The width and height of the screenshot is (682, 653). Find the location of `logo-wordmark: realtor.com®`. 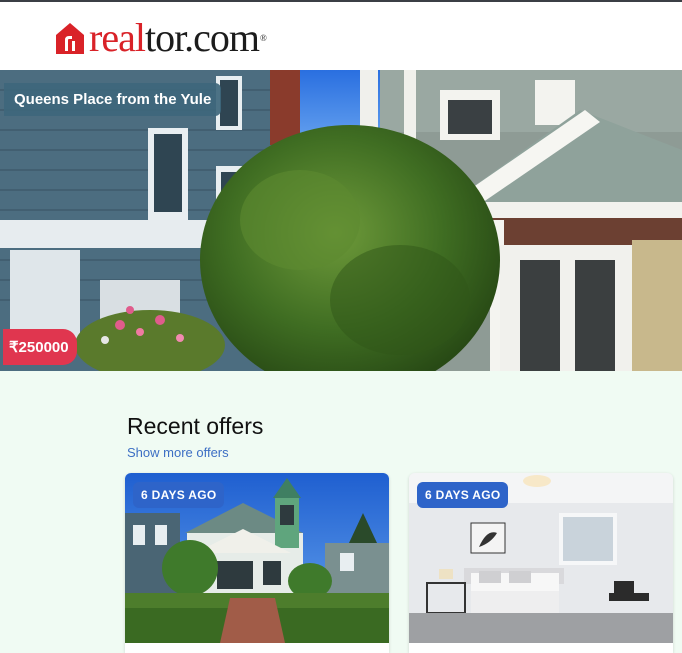

logo-wordmark: realtor.com® is located at coordinates (178, 38).